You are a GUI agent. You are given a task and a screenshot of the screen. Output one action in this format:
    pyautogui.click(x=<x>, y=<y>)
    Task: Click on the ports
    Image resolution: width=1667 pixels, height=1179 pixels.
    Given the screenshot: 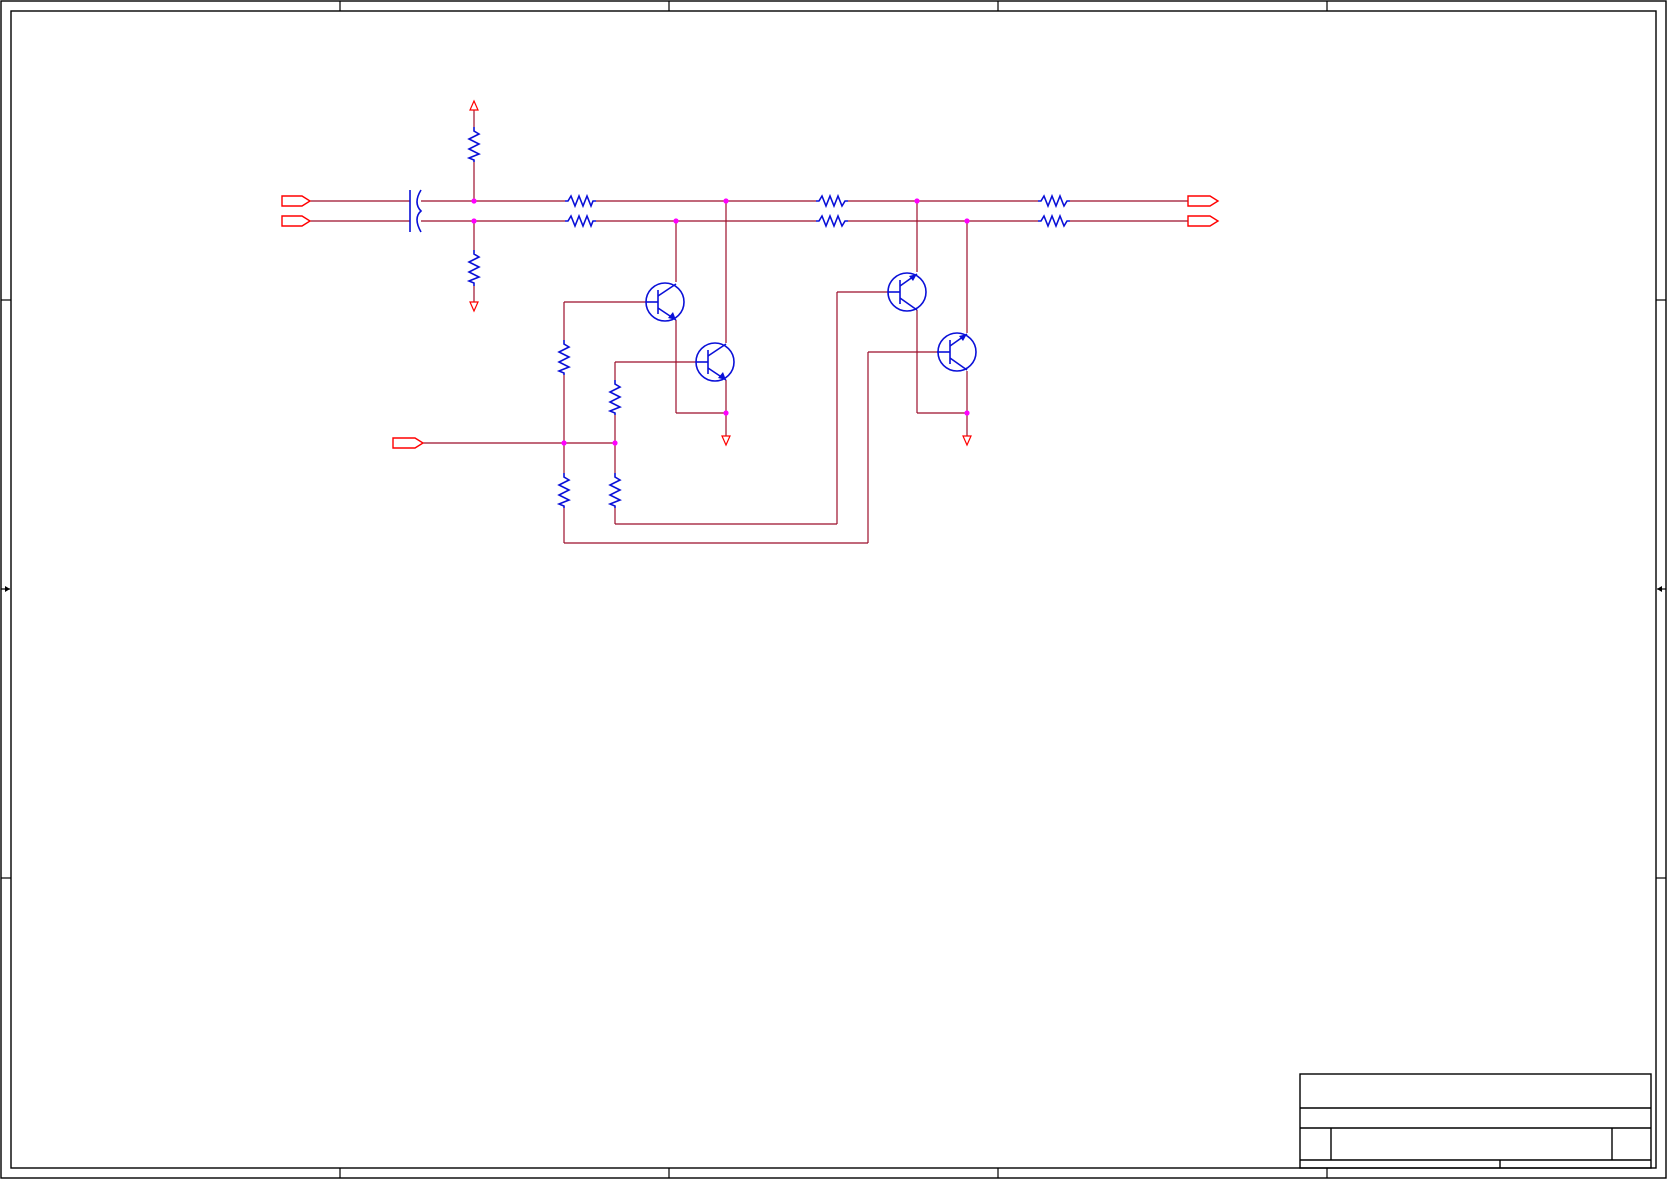 What is the action you would take?
    pyautogui.click(x=750, y=322)
    